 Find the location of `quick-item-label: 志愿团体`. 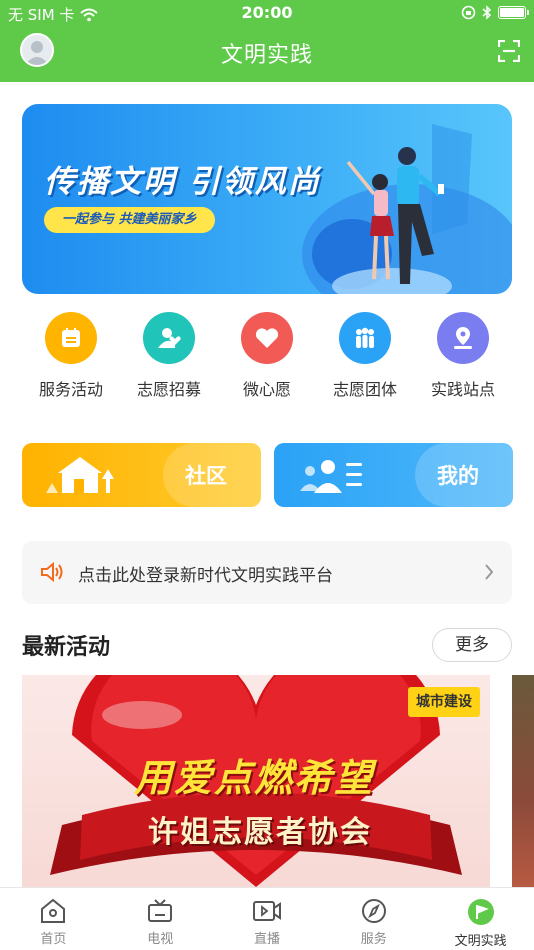

quick-item-label: 志愿团体 is located at coordinates (364, 389).